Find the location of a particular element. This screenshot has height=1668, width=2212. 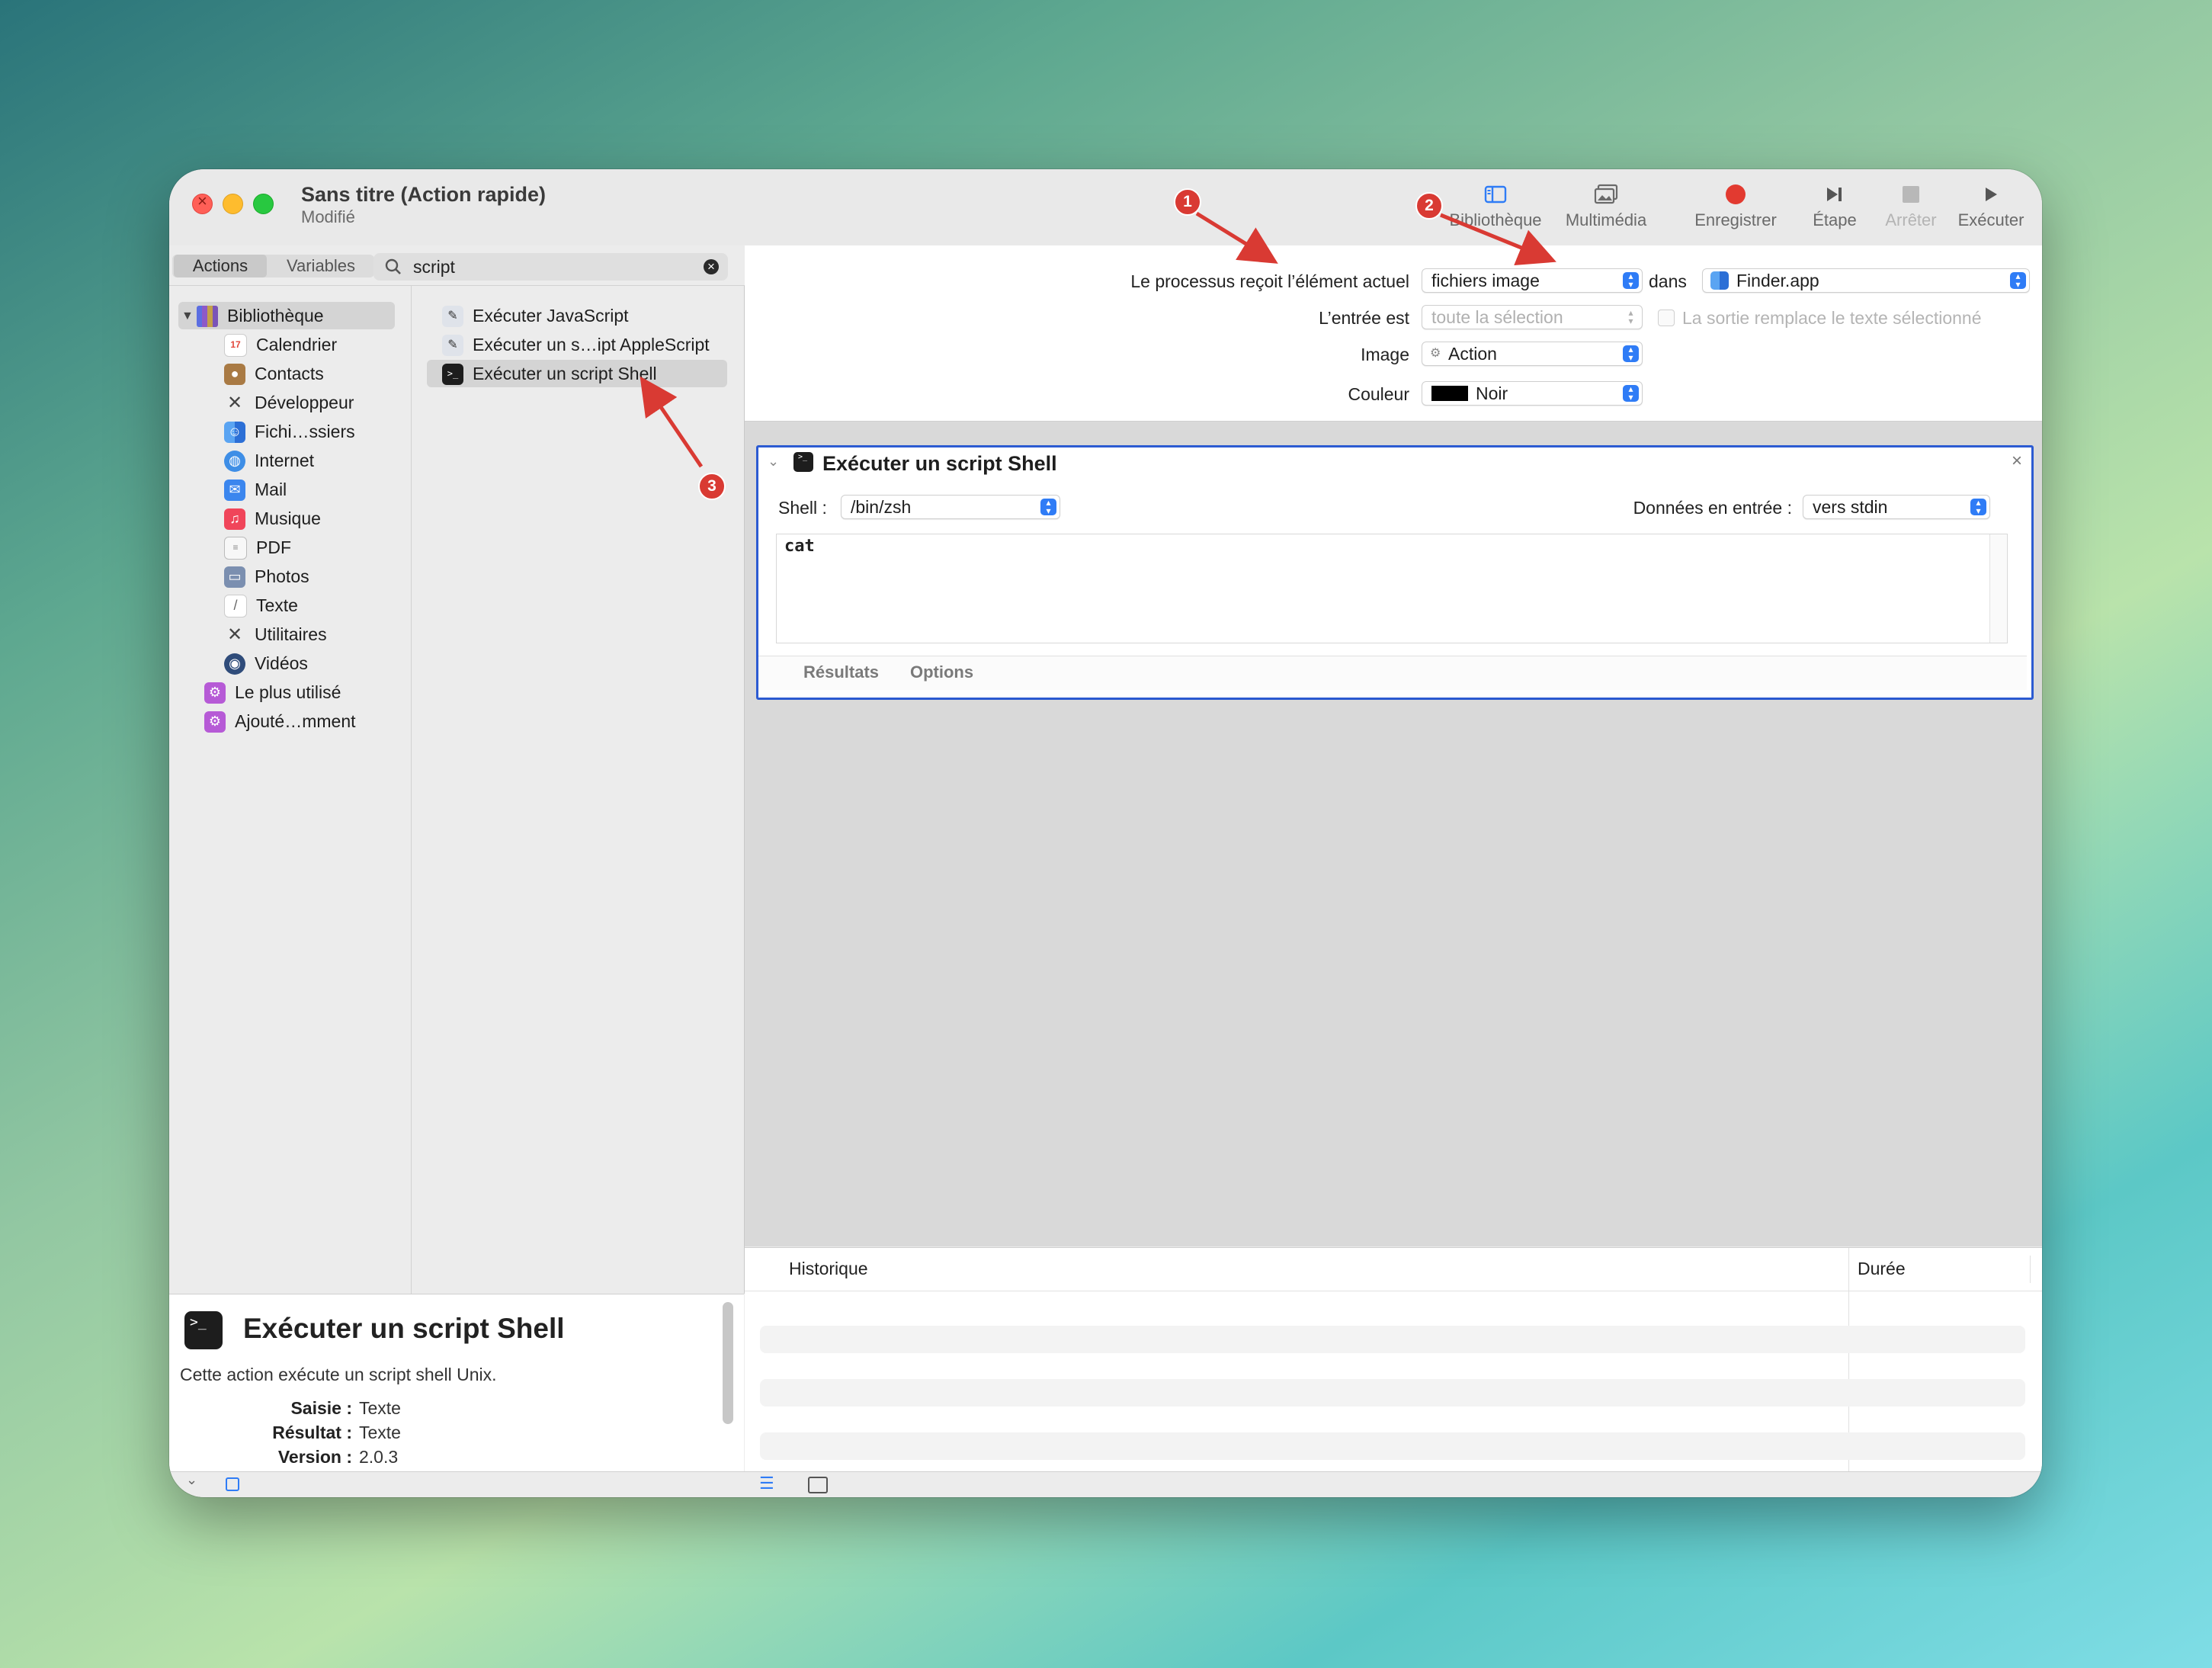

tab-actions: Actions is located at coordinates (220, 266).